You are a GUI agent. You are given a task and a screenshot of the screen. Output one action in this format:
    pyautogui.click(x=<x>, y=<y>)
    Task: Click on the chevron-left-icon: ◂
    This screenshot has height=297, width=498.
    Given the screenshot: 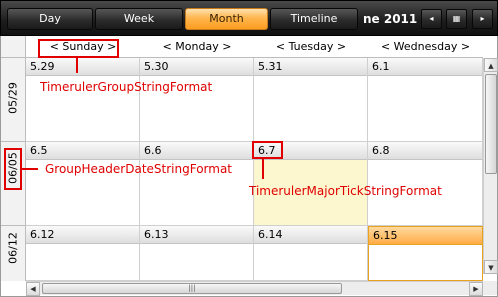 What is the action you would take?
    pyautogui.click(x=431, y=18)
    